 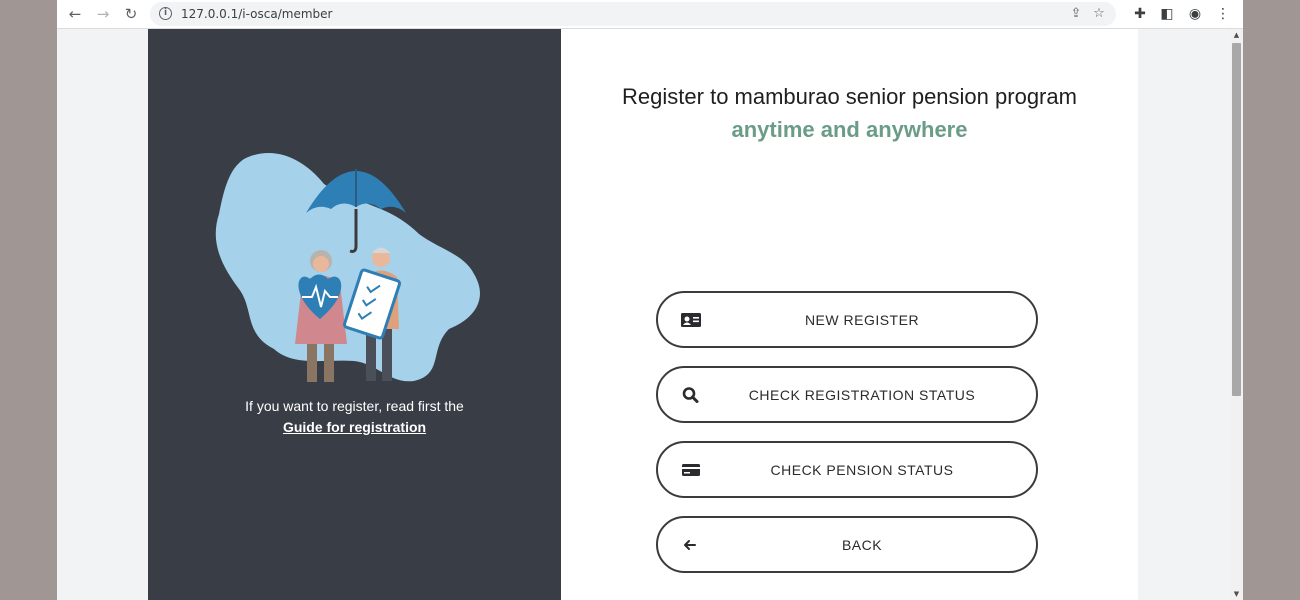 I want to click on check-registration-status-button: CHECK REGISTRATION STATUS, so click(x=847, y=394).